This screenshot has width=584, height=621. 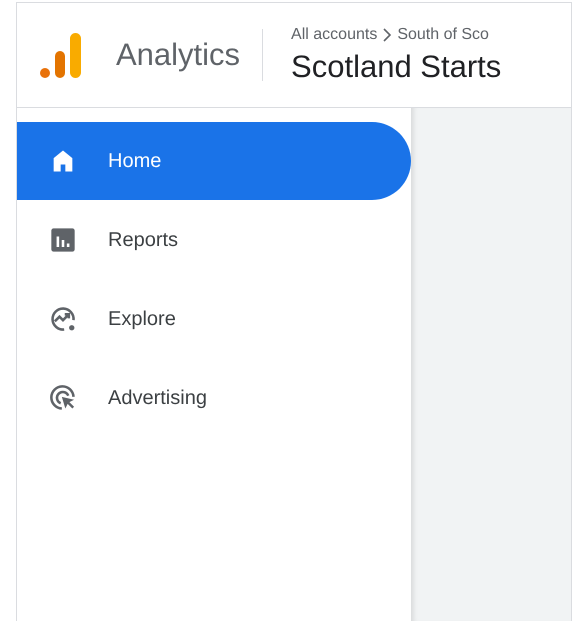 What do you see at coordinates (387, 35) in the screenshot?
I see `chevron-right-icon` at bounding box center [387, 35].